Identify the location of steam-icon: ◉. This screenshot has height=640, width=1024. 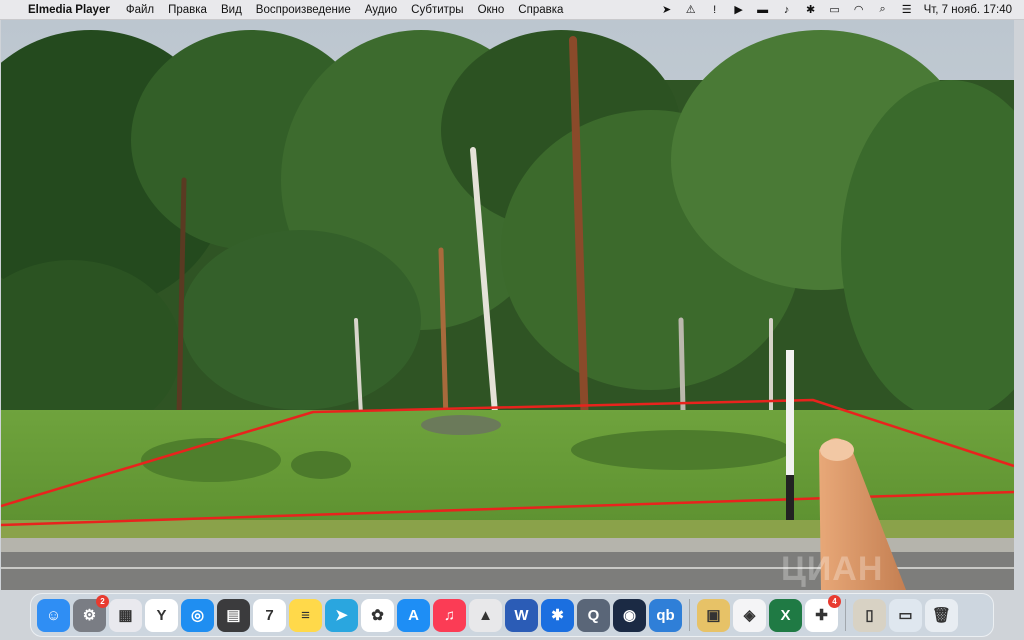
(629, 615).